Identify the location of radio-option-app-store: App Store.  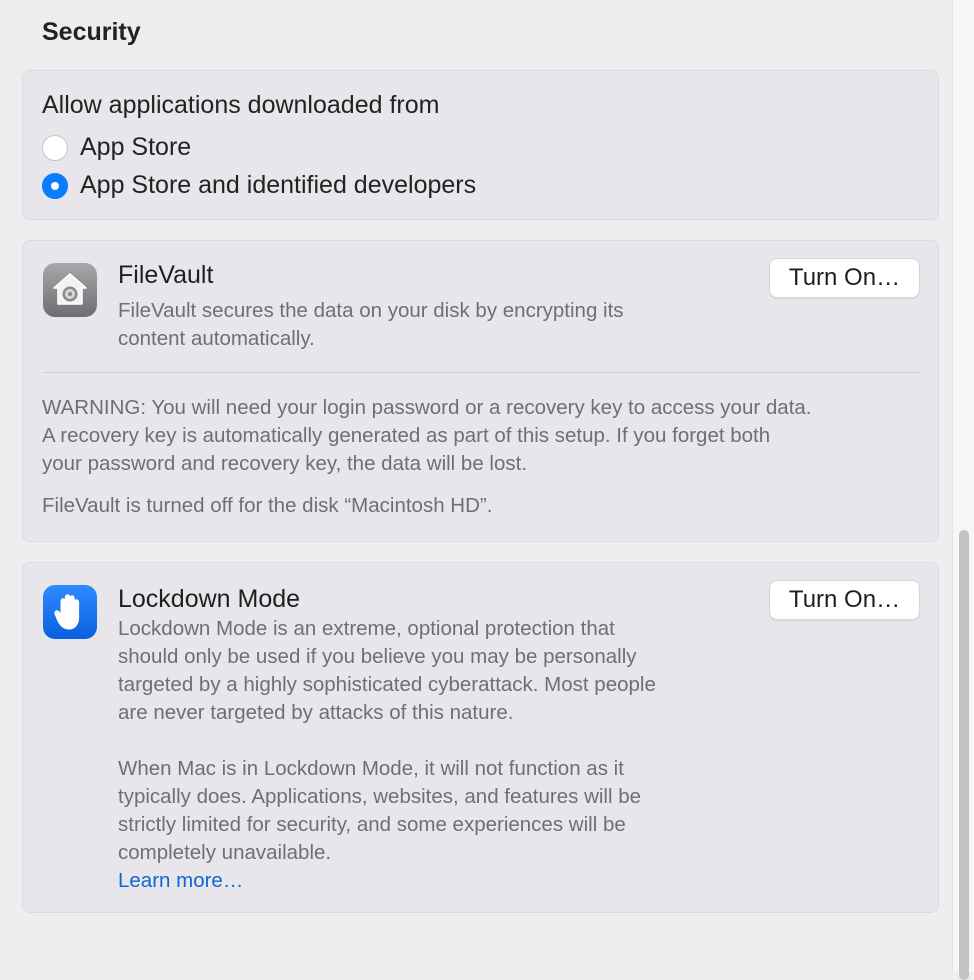
(116, 147).